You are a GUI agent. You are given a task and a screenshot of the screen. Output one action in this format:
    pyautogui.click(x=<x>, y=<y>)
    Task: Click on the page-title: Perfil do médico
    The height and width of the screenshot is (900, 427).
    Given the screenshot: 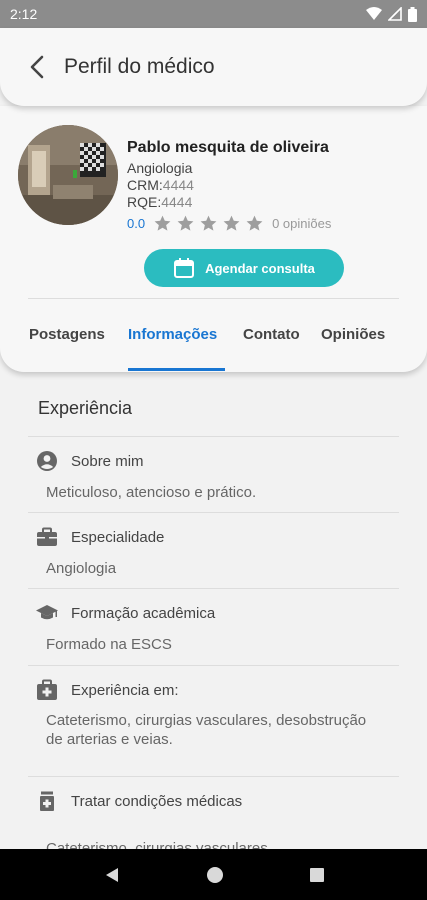 What is the action you would take?
    pyautogui.click(x=139, y=66)
    